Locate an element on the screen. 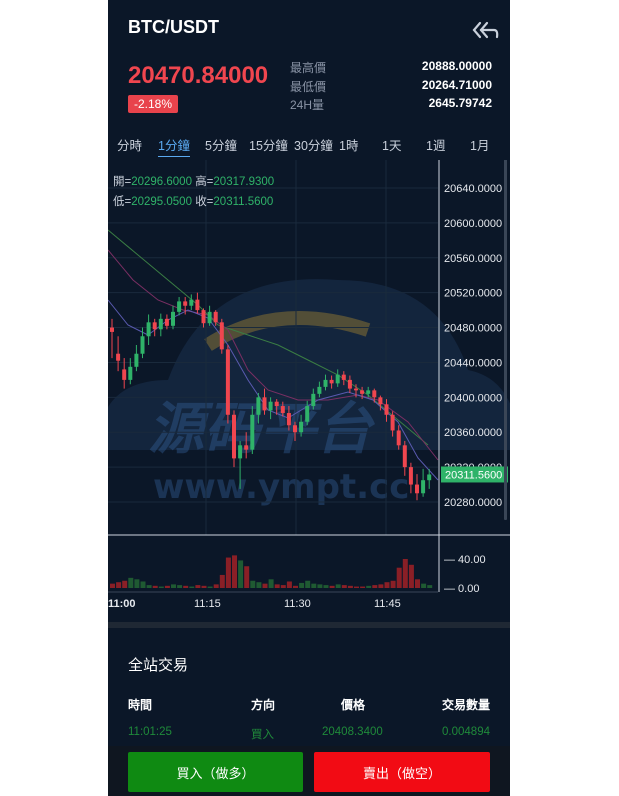  ma-line-long is located at coordinates (268, 337).